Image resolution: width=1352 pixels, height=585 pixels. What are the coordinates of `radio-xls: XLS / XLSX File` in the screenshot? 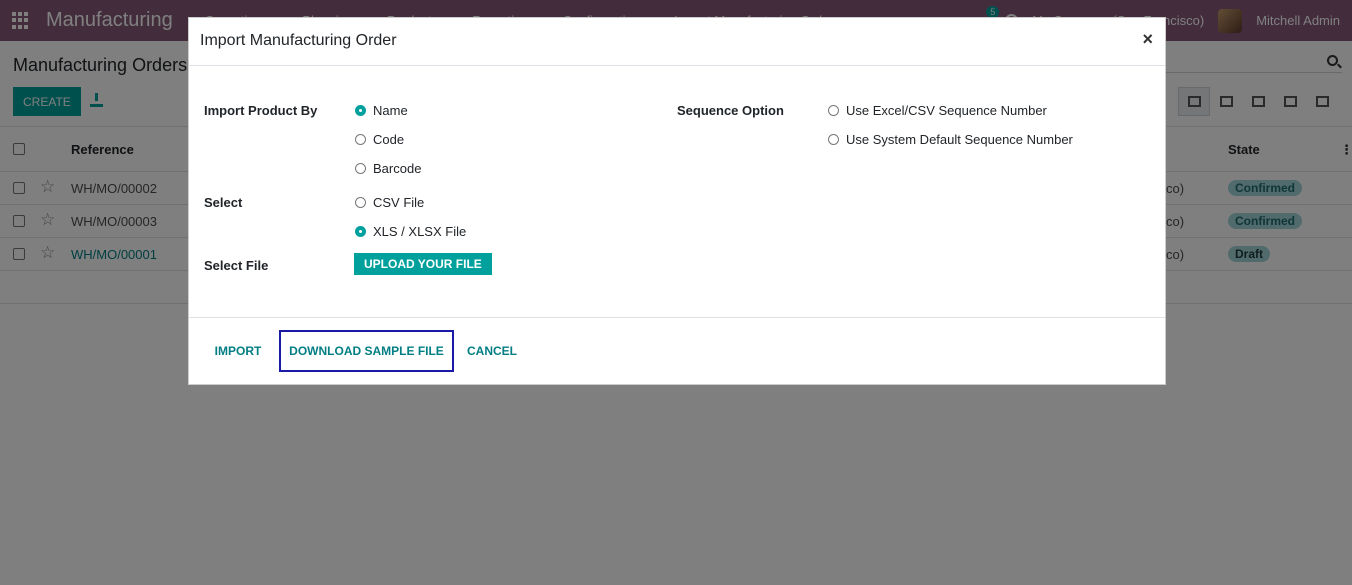 It's located at (410, 231).